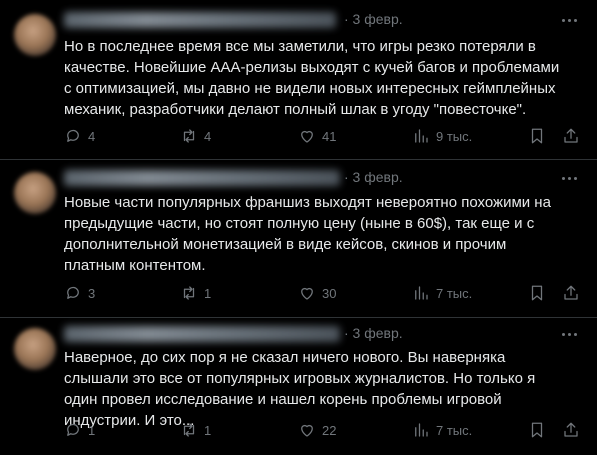 This screenshot has width=597, height=455. I want to click on reply-count: 4, so click(92, 136).